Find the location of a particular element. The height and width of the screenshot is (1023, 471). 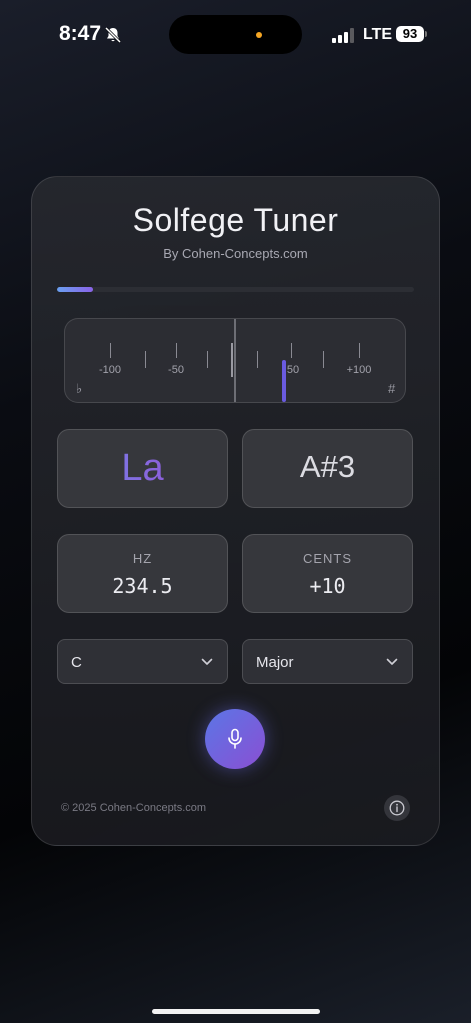

solfege-syllable: La is located at coordinates (142, 468).